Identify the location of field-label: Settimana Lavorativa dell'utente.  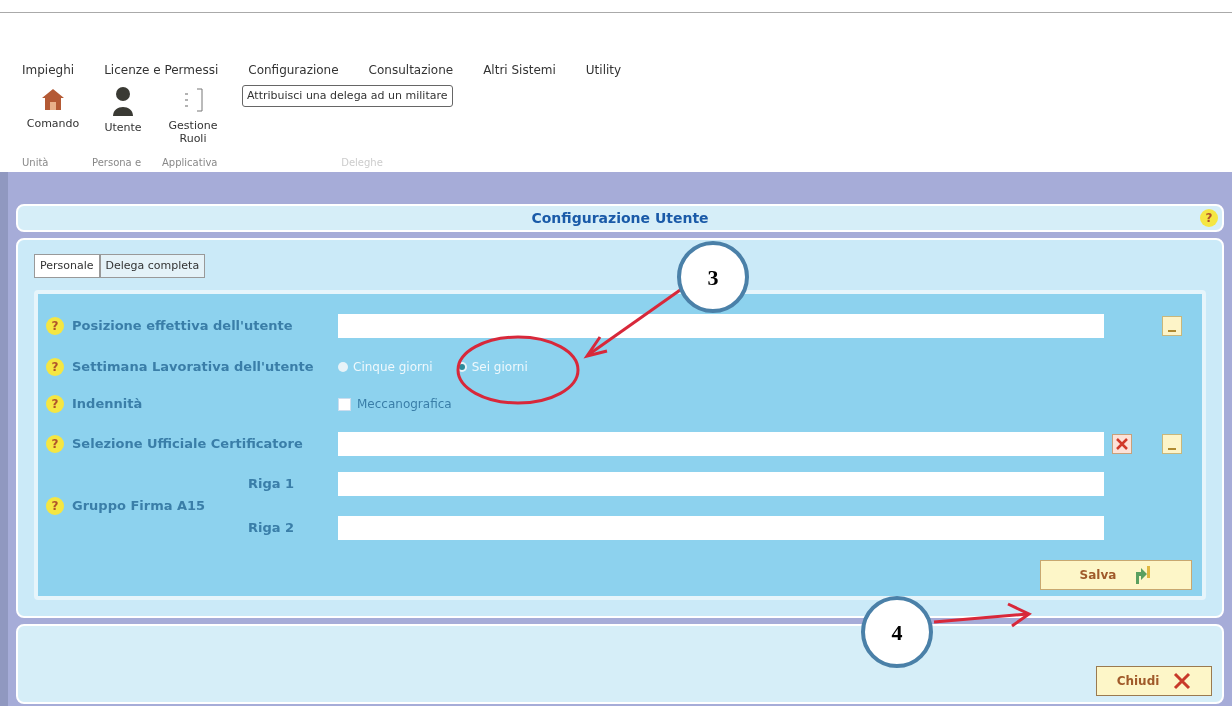
(193, 367).